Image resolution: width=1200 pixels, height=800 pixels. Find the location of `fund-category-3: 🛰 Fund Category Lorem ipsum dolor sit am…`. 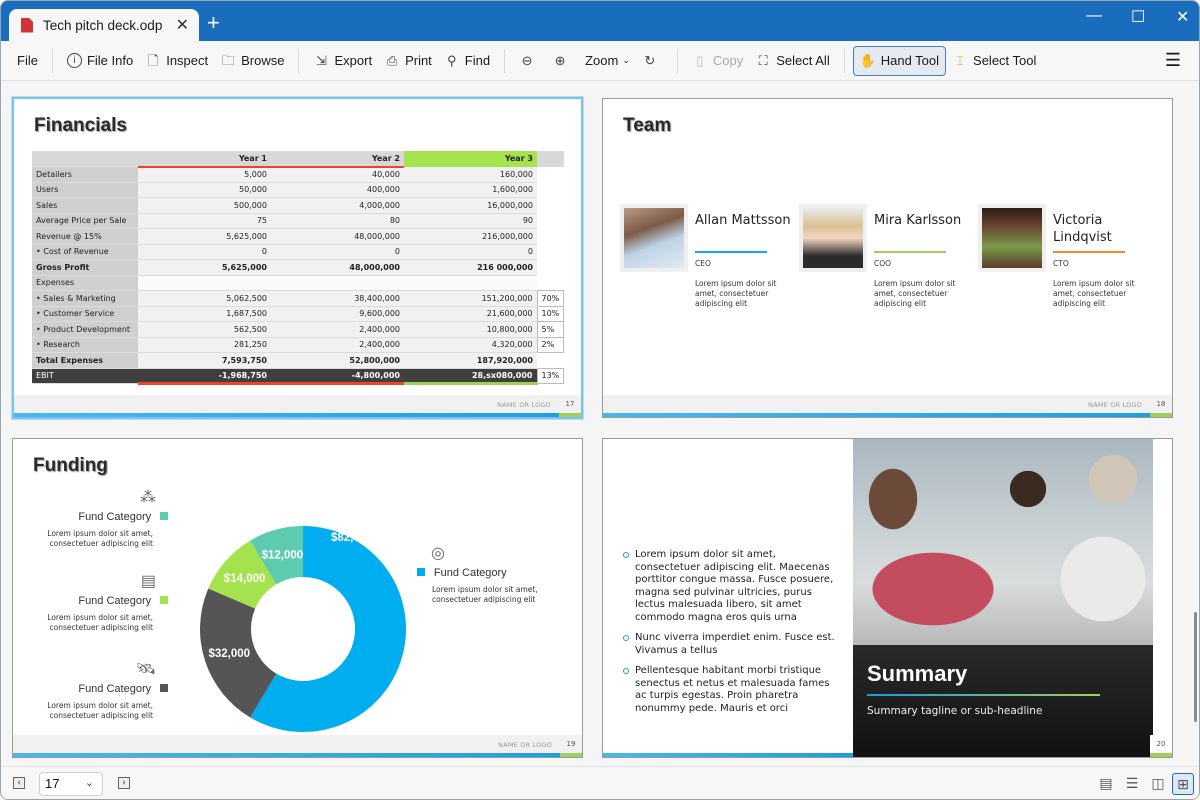

fund-category-3: 🛰 Fund Category Lorem ipsum dolor sit am… is located at coordinates (105, 690).